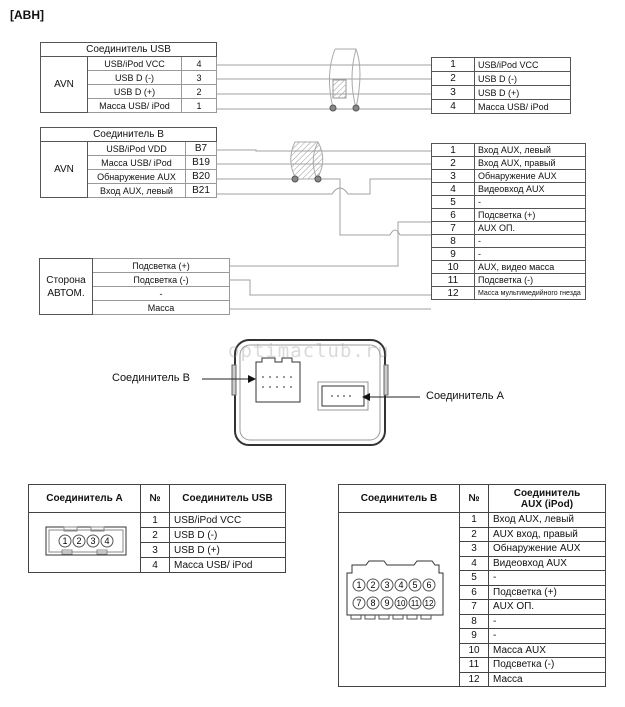  Describe the element at coordinates (547, 563) in the screenshot. I see `pin-name: Видеовход AUX` at that location.